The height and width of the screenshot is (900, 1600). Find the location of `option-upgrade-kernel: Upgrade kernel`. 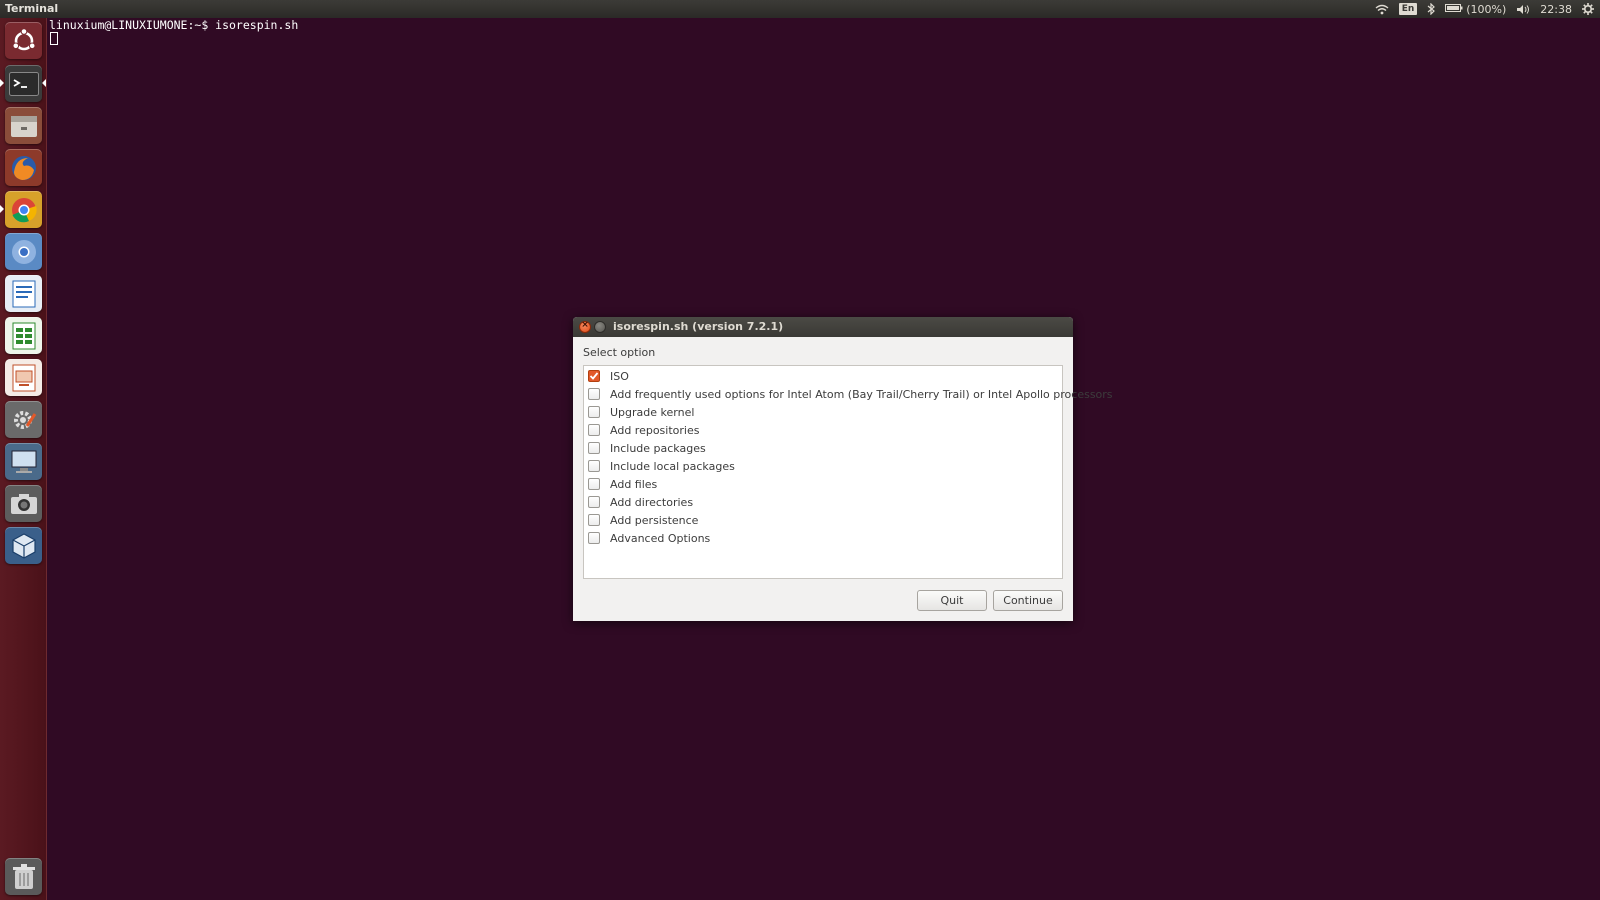

option-upgrade-kernel: Upgrade kernel is located at coordinates (641, 412).